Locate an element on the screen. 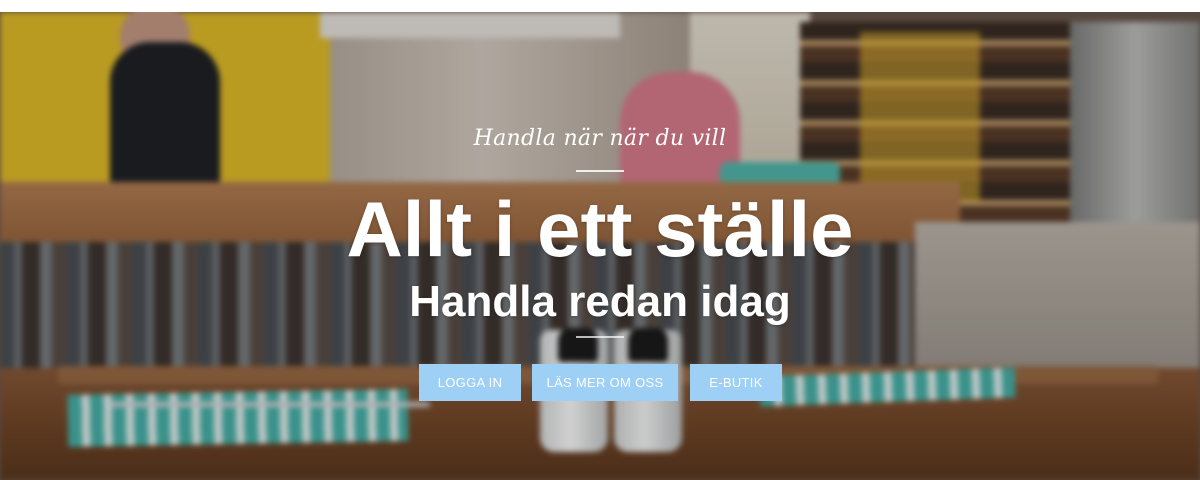 The image size is (1200, 480). login-button: LOGGA IN is located at coordinates (470, 382).